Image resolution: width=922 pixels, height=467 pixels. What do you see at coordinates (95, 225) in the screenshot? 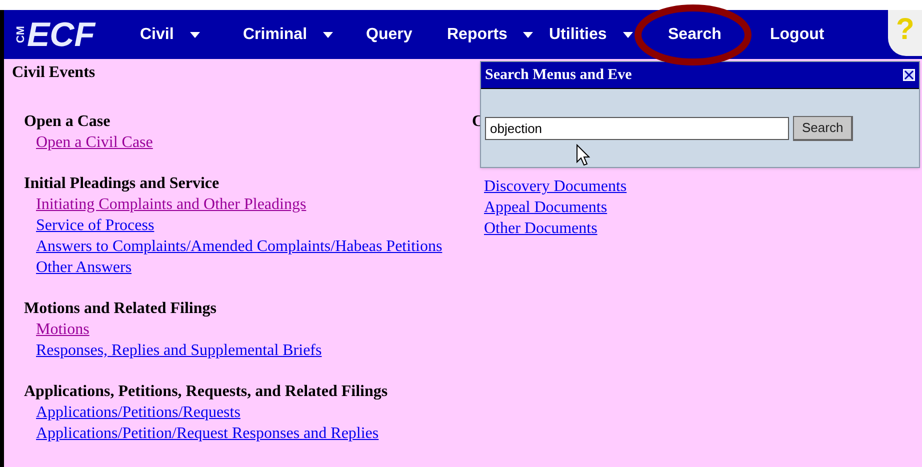
I see `event-link: Service of Process` at bounding box center [95, 225].